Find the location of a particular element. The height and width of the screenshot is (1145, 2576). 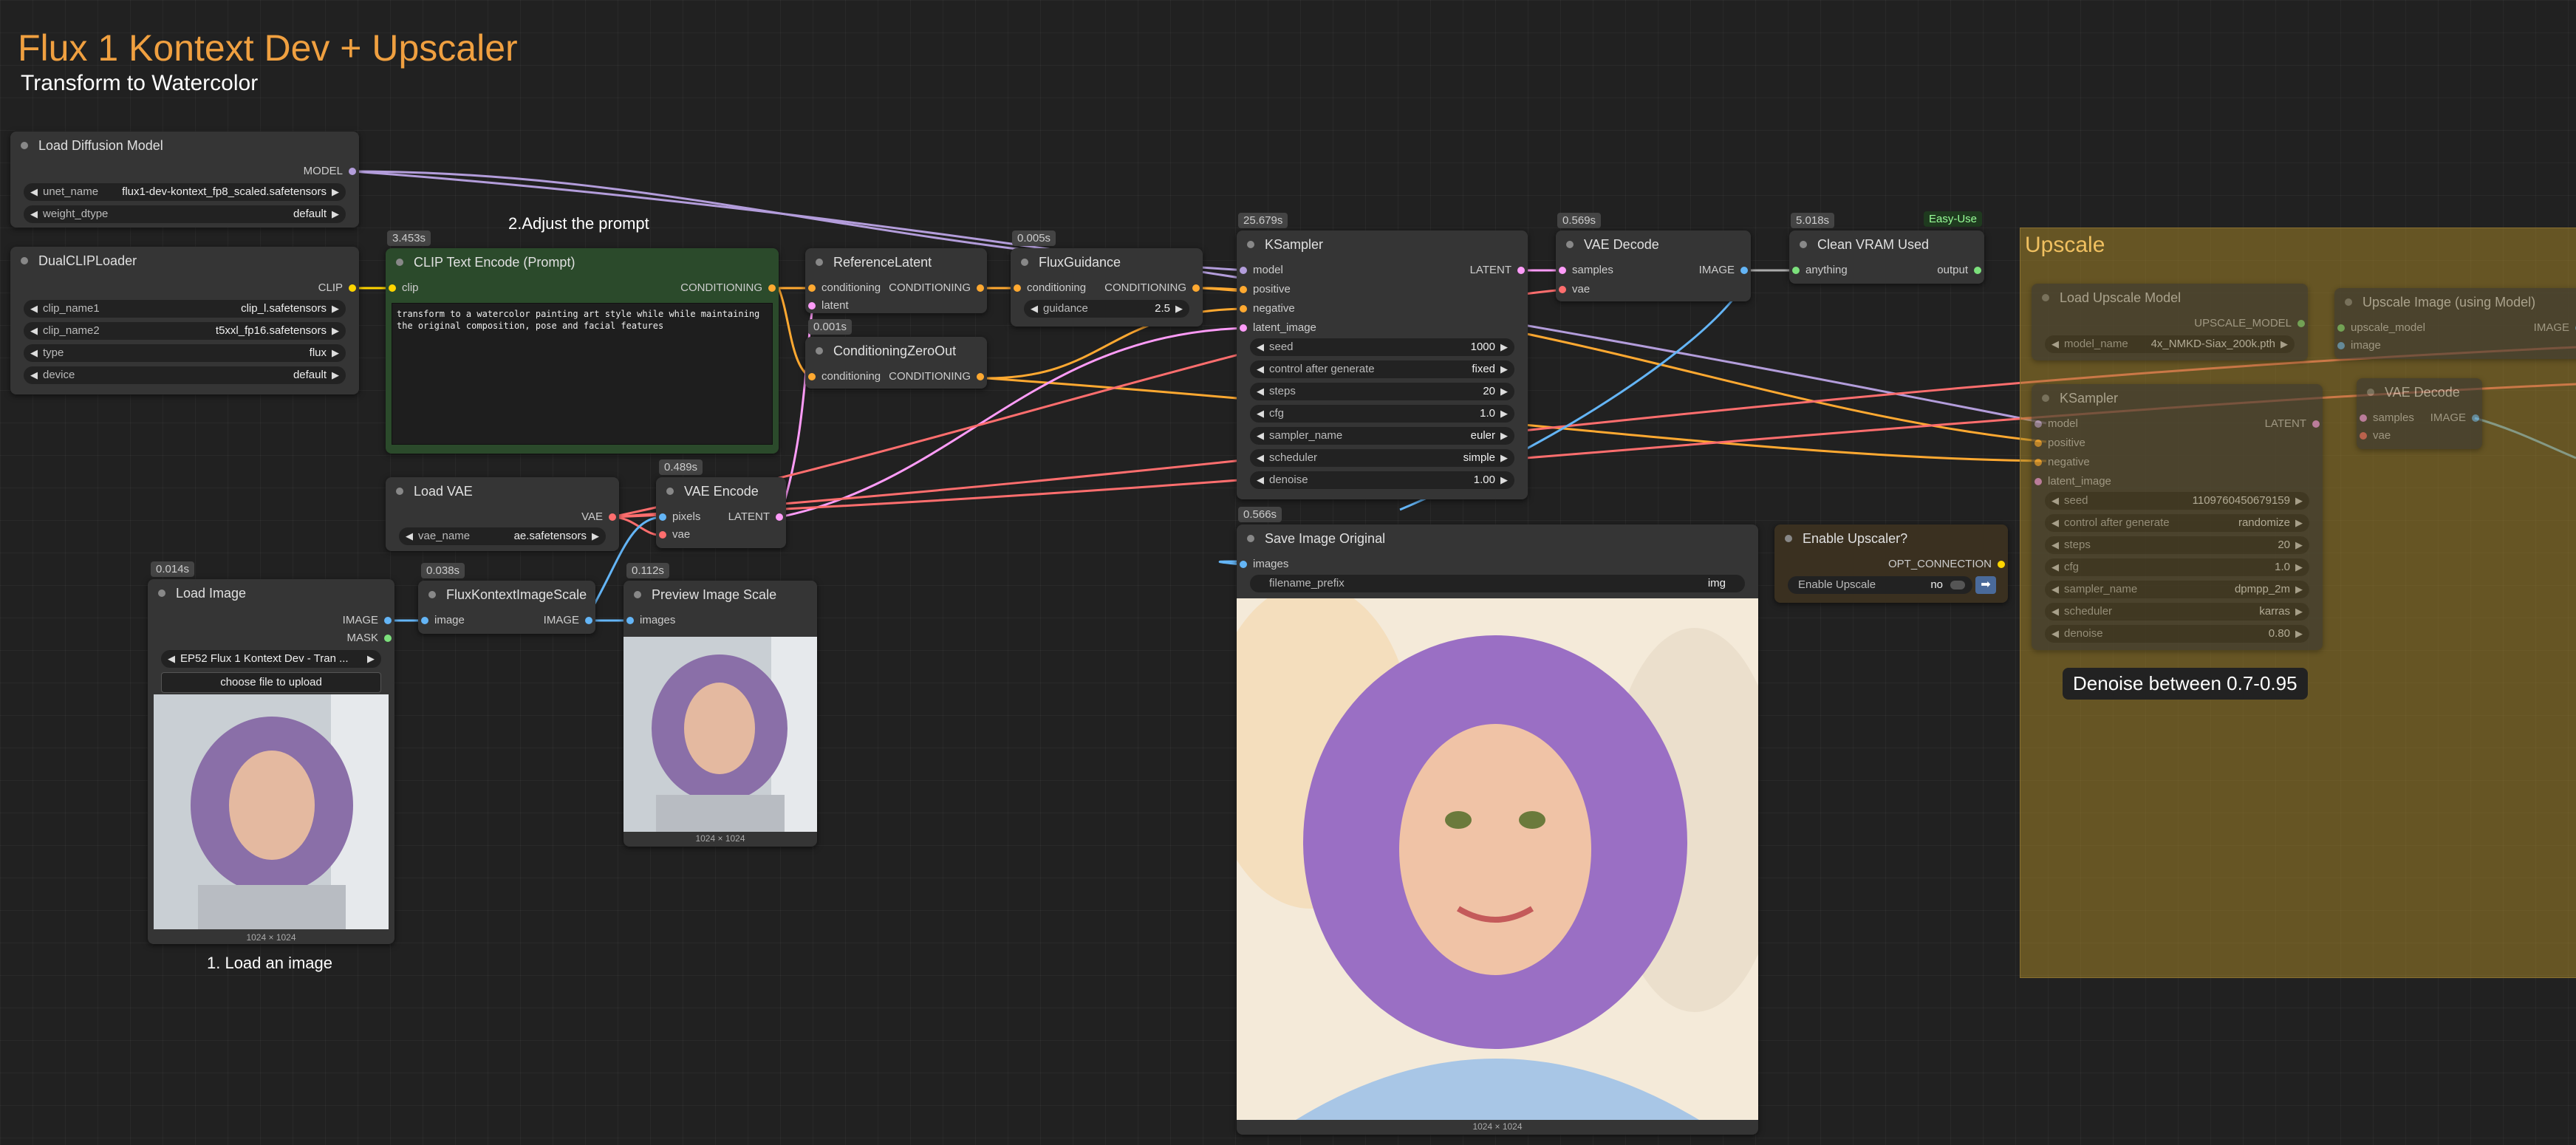

node-vae-encode: VAE Encode pixels LATENT vae is located at coordinates (721, 512).